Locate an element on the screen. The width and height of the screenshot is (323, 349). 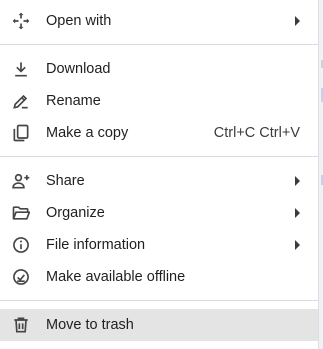
trash-icon is located at coordinates (21, 325).